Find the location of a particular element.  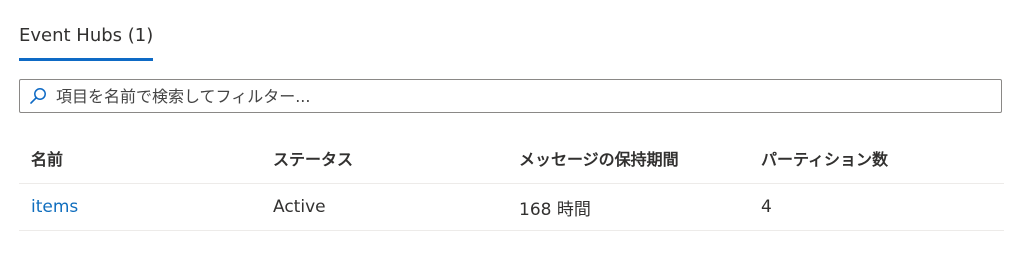

search-box is located at coordinates (510, 96).